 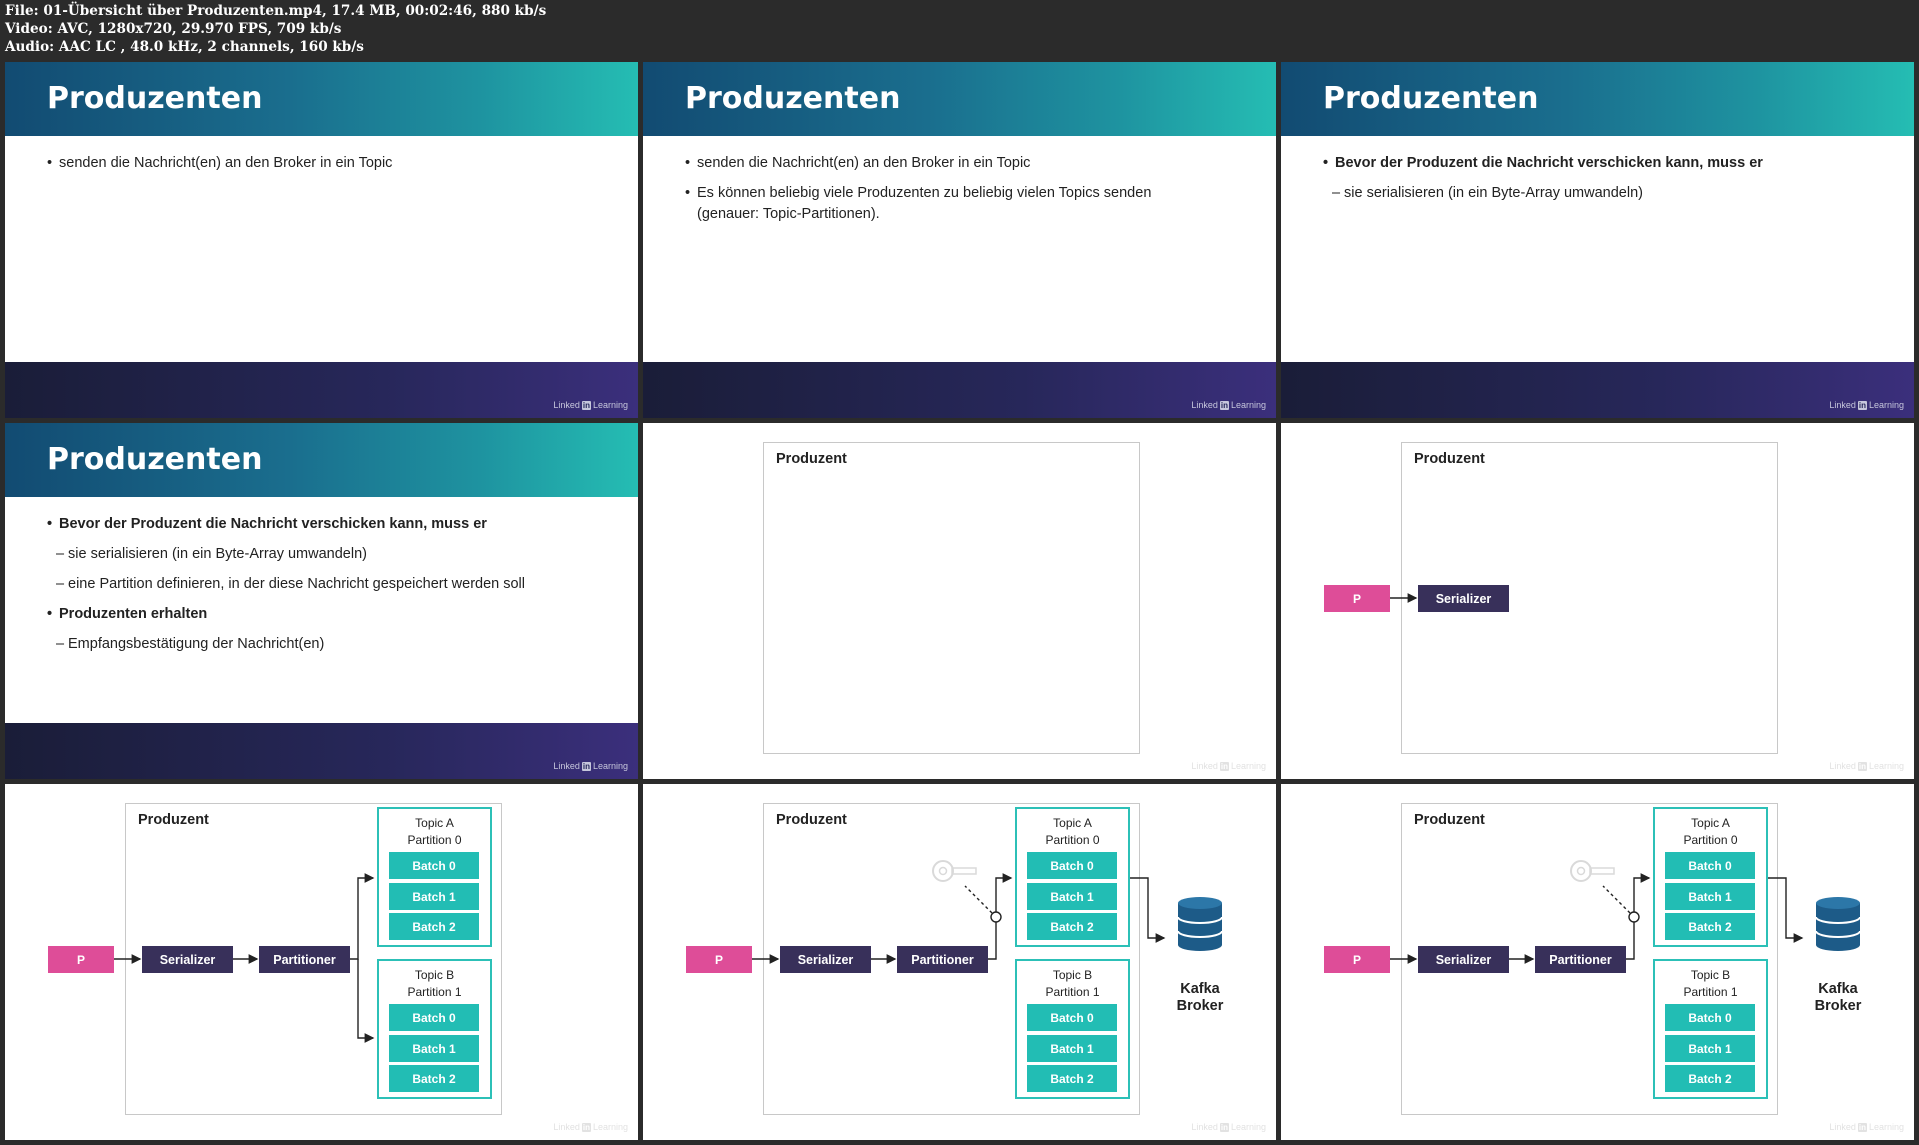 I want to click on bullet-item: Produzenten erhalten, so click(x=332, y=614).